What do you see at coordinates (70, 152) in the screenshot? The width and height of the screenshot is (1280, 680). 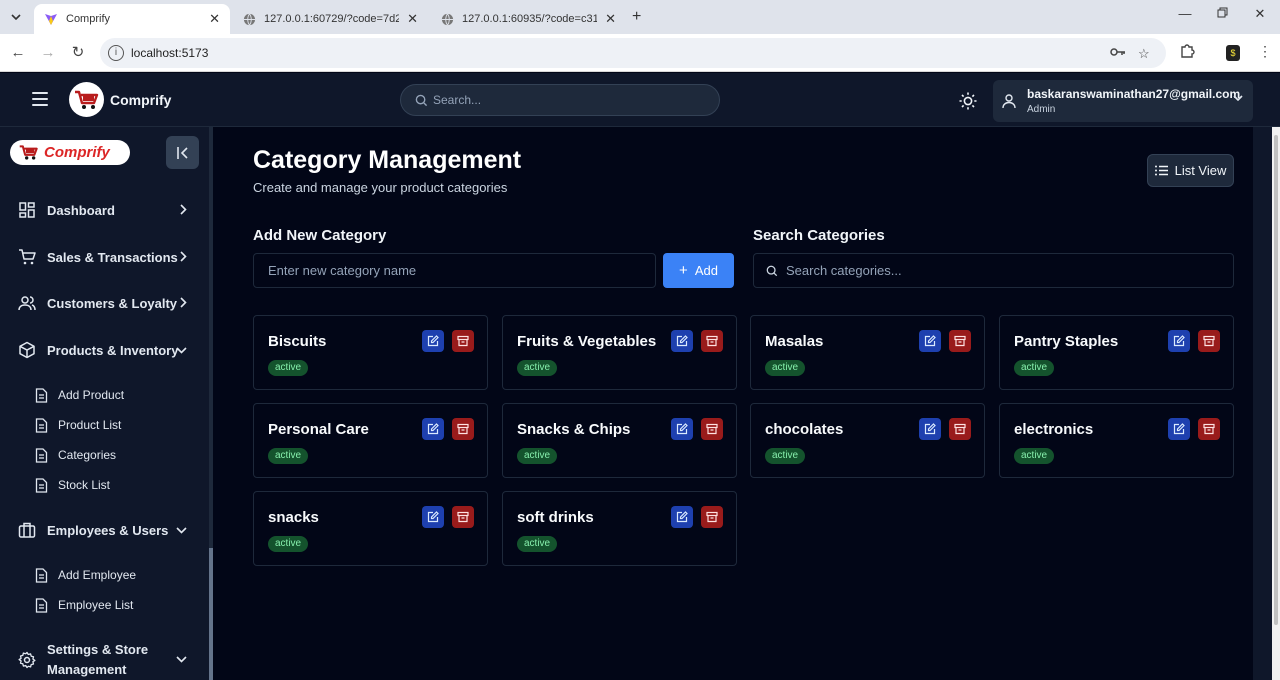 I see `sidebar-logo: Comprify` at bounding box center [70, 152].